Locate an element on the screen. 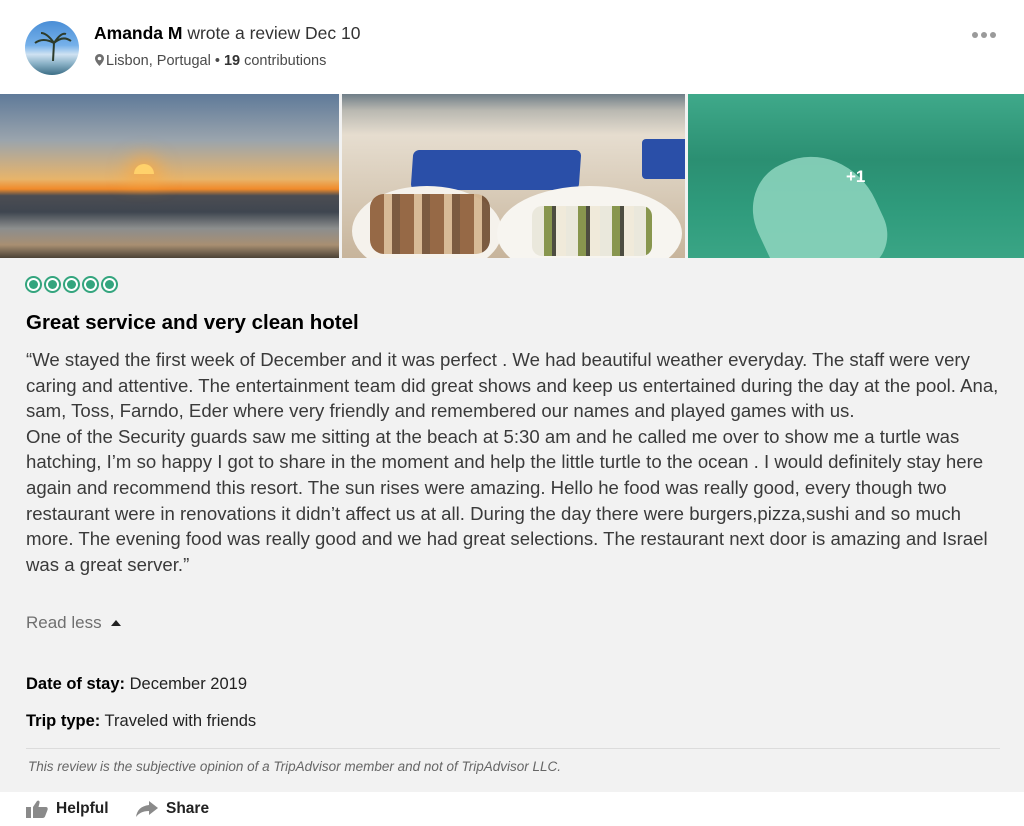 The image size is (1024, 826). read-less-button: Read less is located at coordinates (73, 623).